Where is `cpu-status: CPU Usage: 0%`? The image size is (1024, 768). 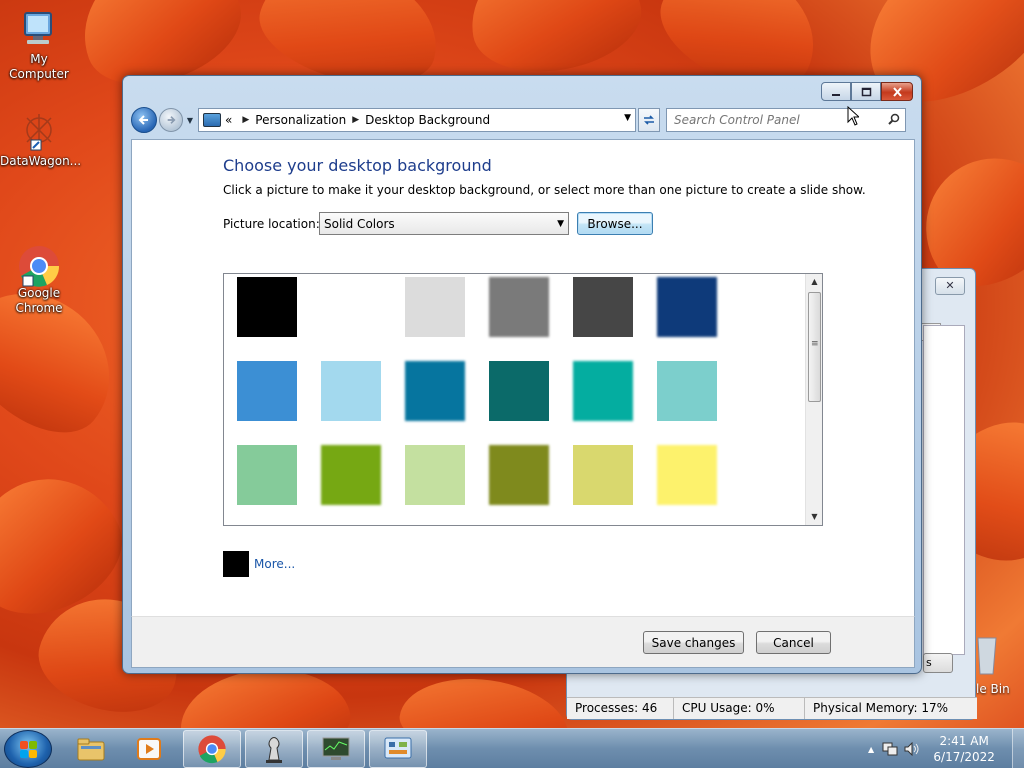 cpu-status: CPU Usage: 0% is located at coordinates (739, 708).